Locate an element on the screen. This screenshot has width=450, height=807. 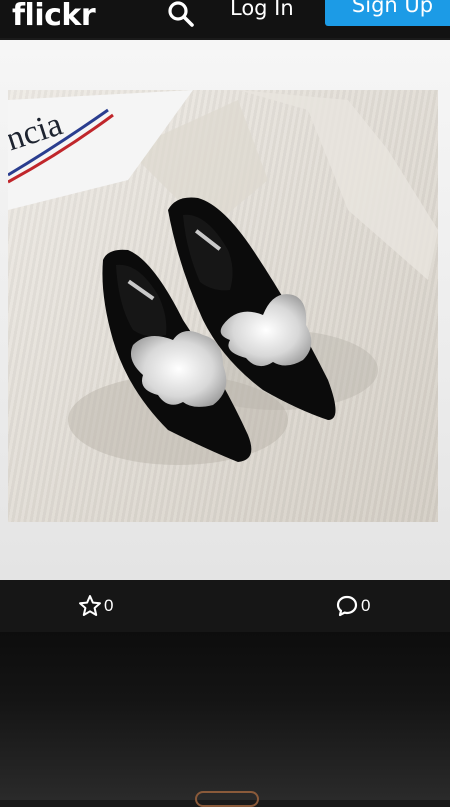
signup-button: Sign Up is located at coordinates (387, 13).